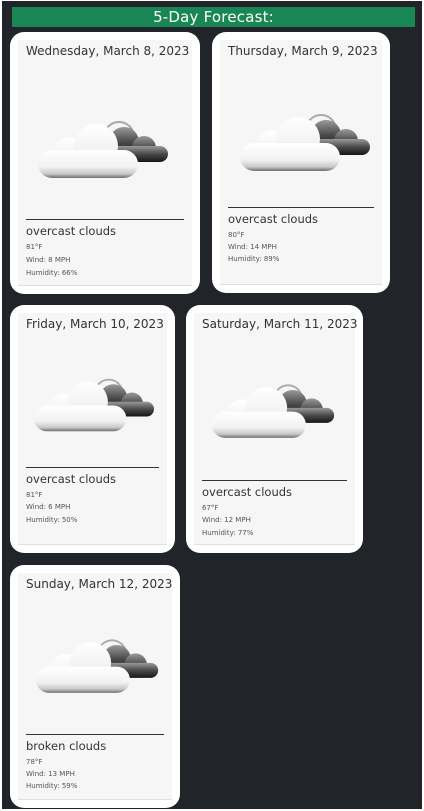 The width and height of the screenshot is (424, 811). I want to click on forecast-wind: Wind: 6 MPH, so click(48, 507).